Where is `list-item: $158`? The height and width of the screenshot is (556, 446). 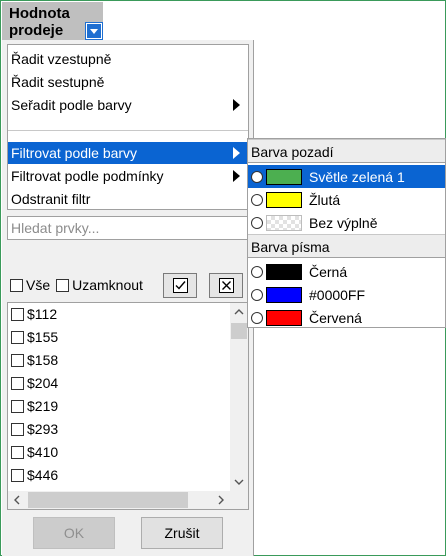
list-item: $158 is located at coordinates (34, 360).